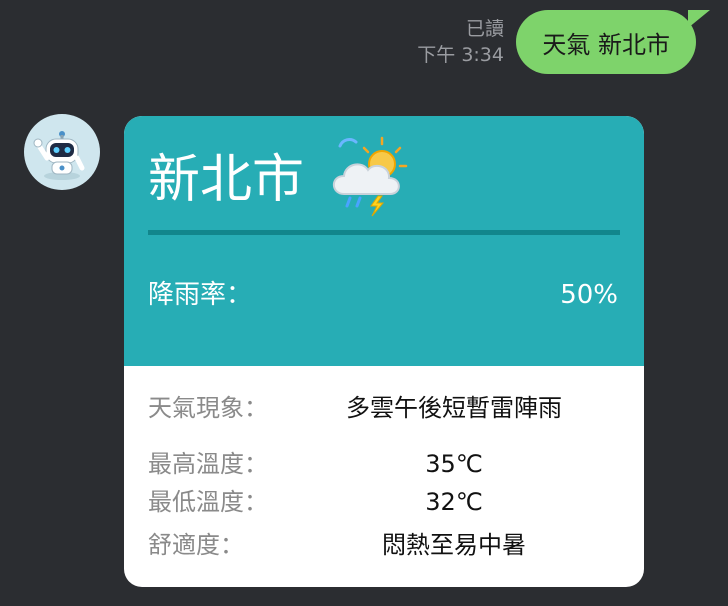 This screenshot has width=728, height=606. What do you see at coordinates (59, 155) in the screenshot?
I see `robot-icon` at bounding box center [59, 155].